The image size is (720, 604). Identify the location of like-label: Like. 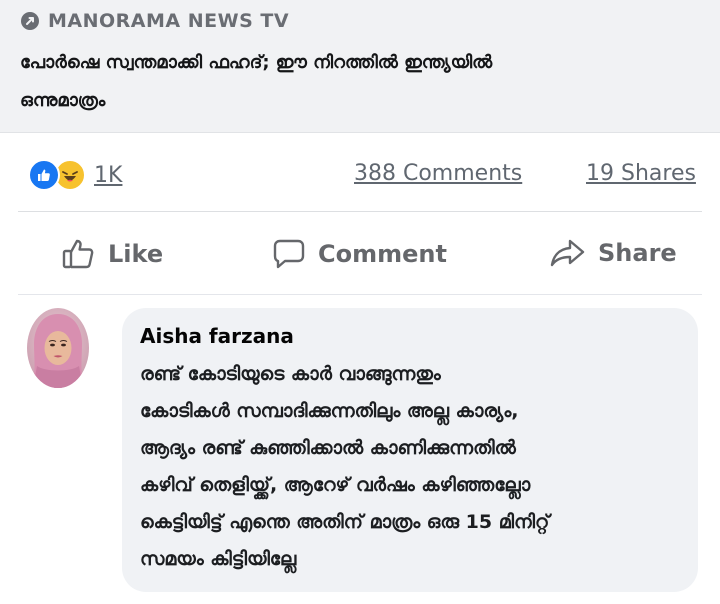
(136, 254).